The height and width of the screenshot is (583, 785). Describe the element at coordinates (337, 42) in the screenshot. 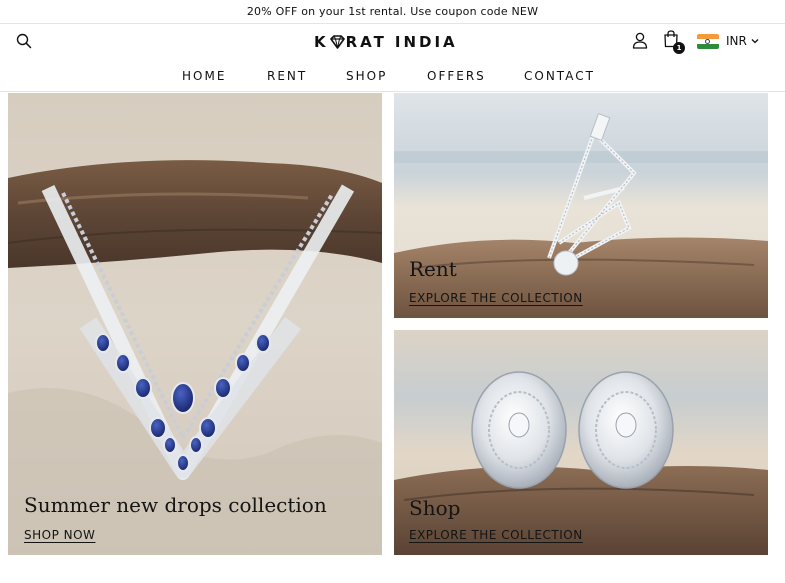

I see `logo-diamond-icon` at that location.